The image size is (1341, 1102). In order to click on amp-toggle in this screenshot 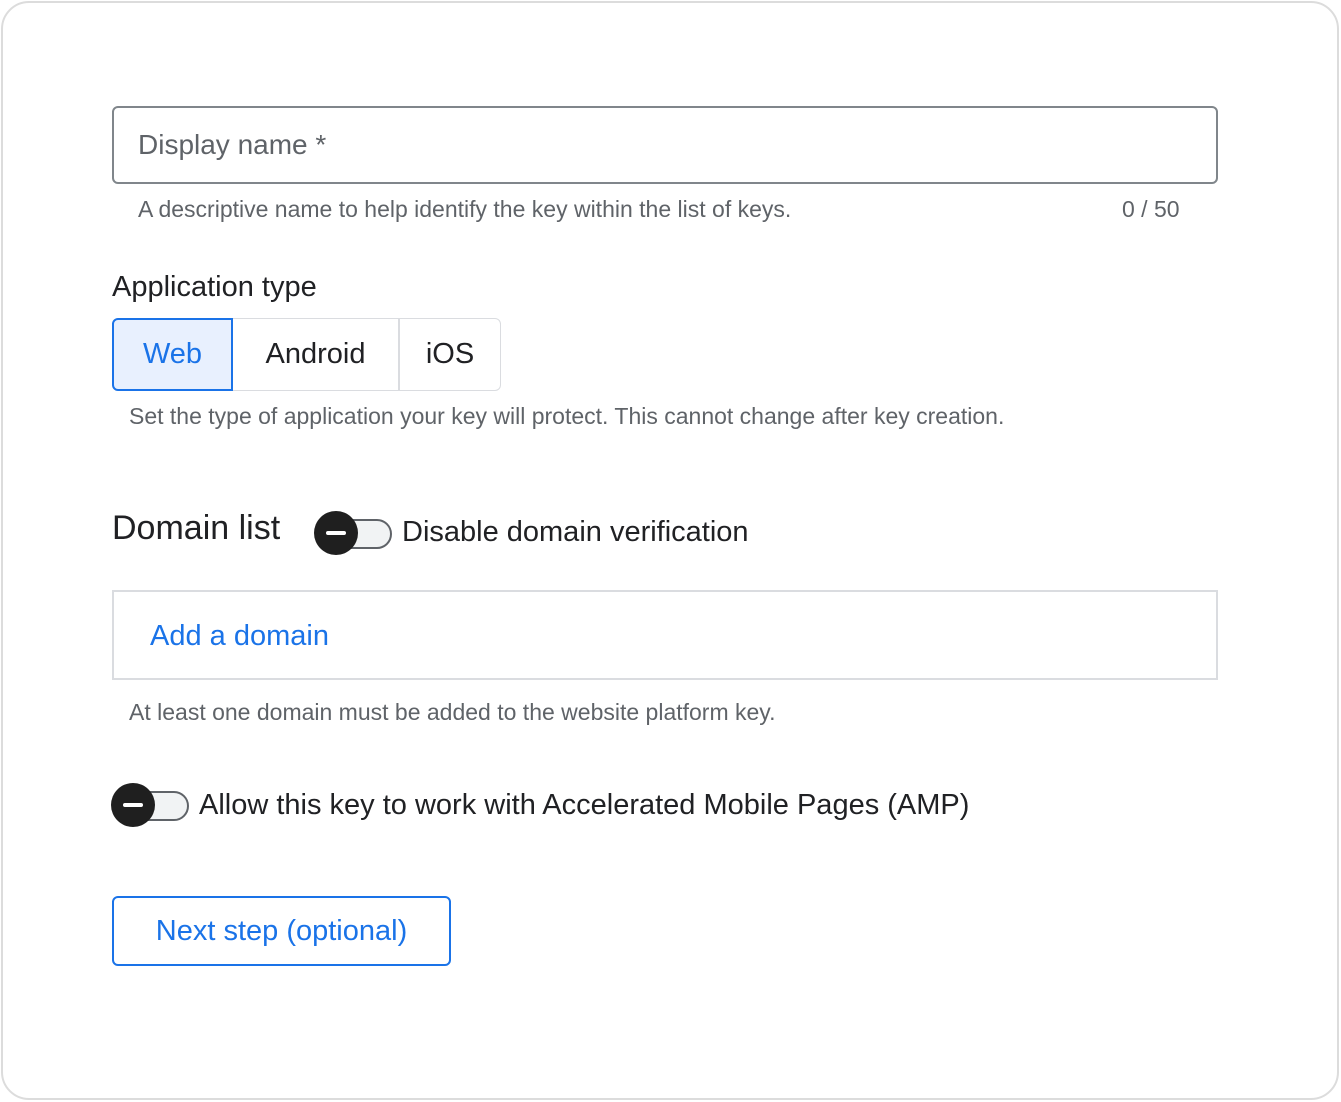, I will do `click(151, 805)`.